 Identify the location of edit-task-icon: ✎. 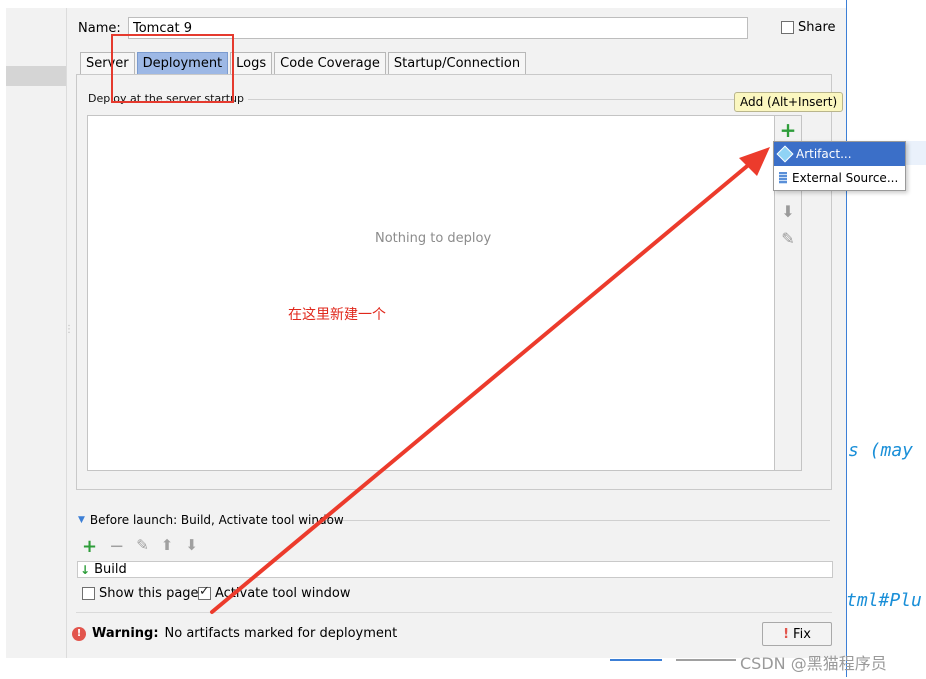
(142, 546).